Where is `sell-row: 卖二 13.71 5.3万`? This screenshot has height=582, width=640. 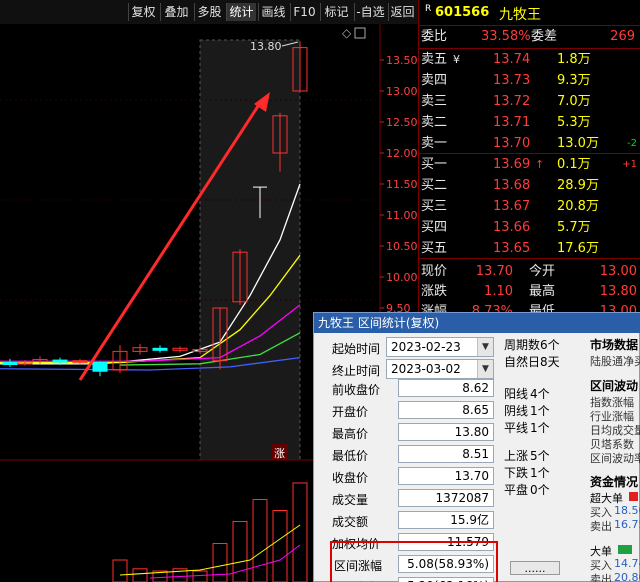 sell-row: 卖二 13.71 5.3万 is located at coordinates (529, 123).